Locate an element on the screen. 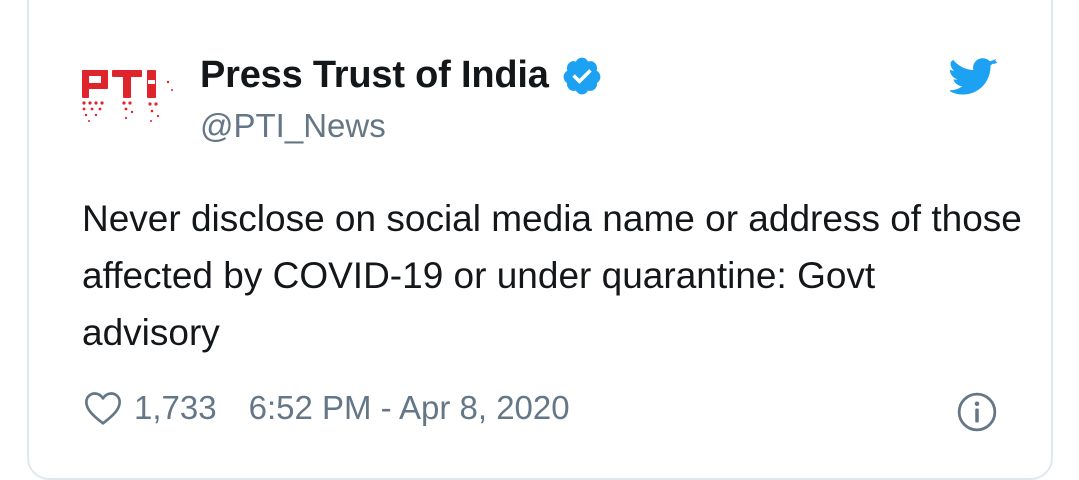  timestamp: 6:52 PM - Apr 8, 2020 is located at coordinates (409, 408).